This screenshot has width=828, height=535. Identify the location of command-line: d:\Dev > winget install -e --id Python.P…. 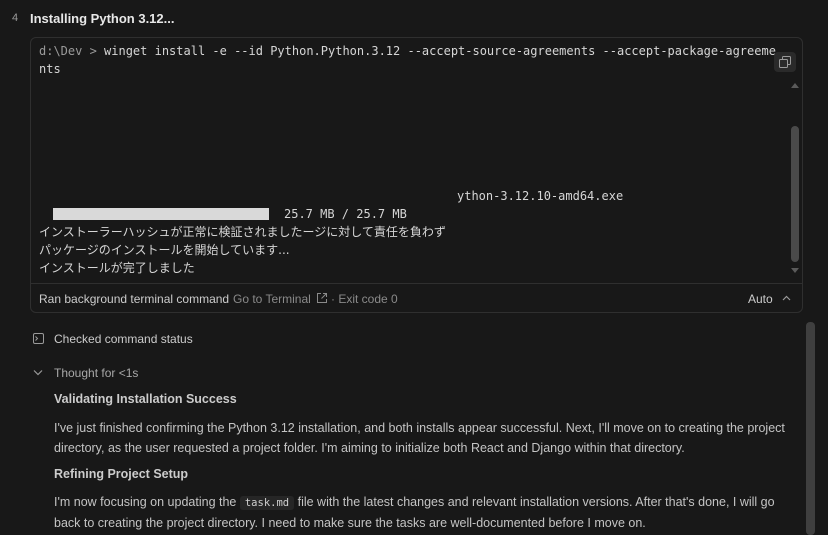
(408, 60).